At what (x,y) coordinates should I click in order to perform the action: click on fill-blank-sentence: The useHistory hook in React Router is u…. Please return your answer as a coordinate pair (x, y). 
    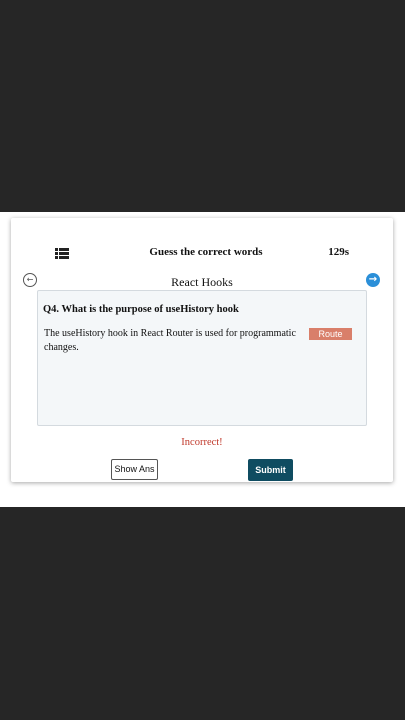
    Looking at the image, I should click on (175, 341).